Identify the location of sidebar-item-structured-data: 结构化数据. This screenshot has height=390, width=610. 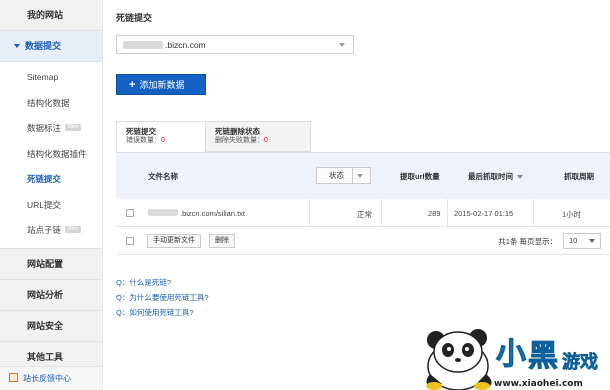
(51, 104).